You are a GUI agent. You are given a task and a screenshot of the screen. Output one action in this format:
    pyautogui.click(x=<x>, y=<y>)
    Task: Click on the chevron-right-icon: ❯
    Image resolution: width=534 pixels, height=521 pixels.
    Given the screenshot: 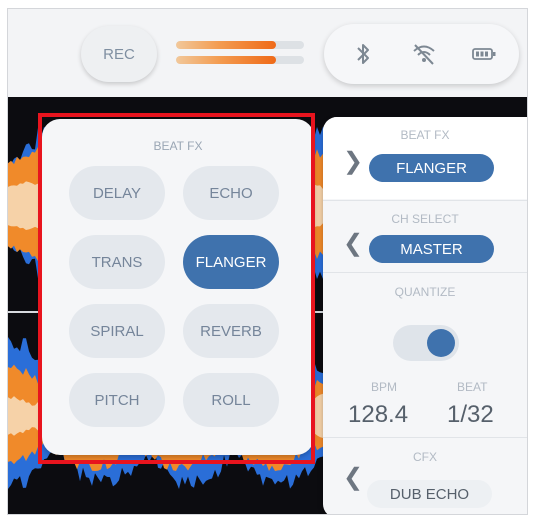 What is the action you would take?
    pyautogui.click(x=353, y=162)
    